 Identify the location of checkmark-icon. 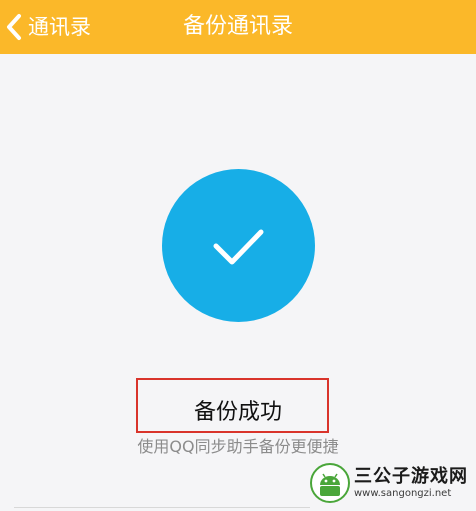
(238, 247).